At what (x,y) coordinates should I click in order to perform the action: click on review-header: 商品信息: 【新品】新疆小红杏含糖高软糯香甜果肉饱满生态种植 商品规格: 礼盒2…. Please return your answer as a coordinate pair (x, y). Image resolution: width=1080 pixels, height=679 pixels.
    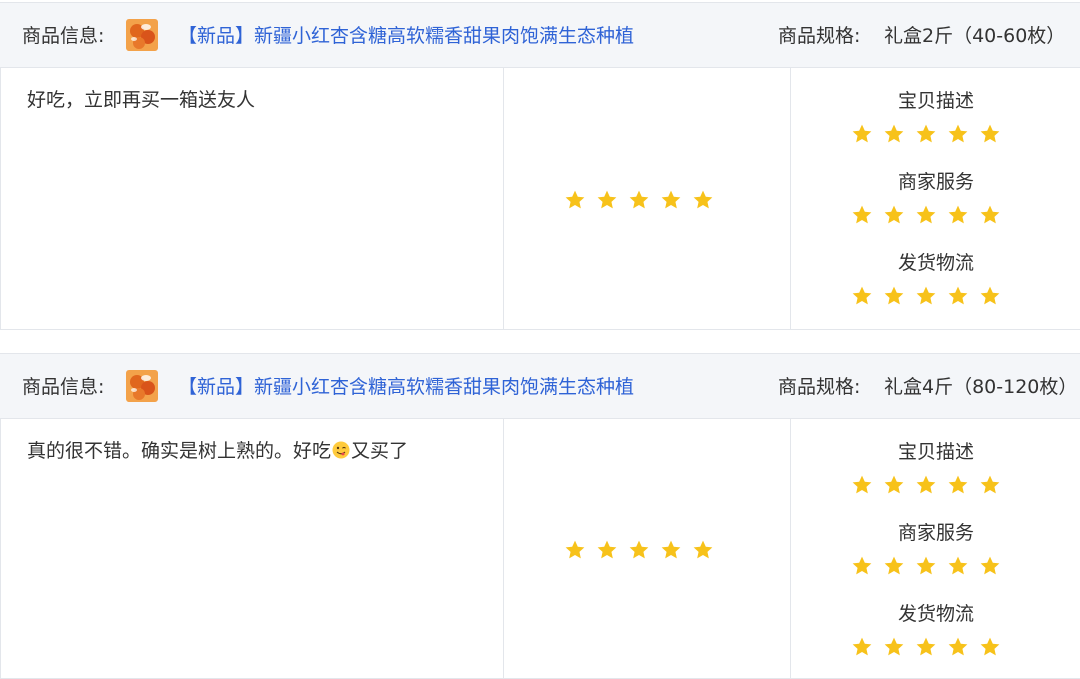
    Looking at the image, I should click on (540, 35).